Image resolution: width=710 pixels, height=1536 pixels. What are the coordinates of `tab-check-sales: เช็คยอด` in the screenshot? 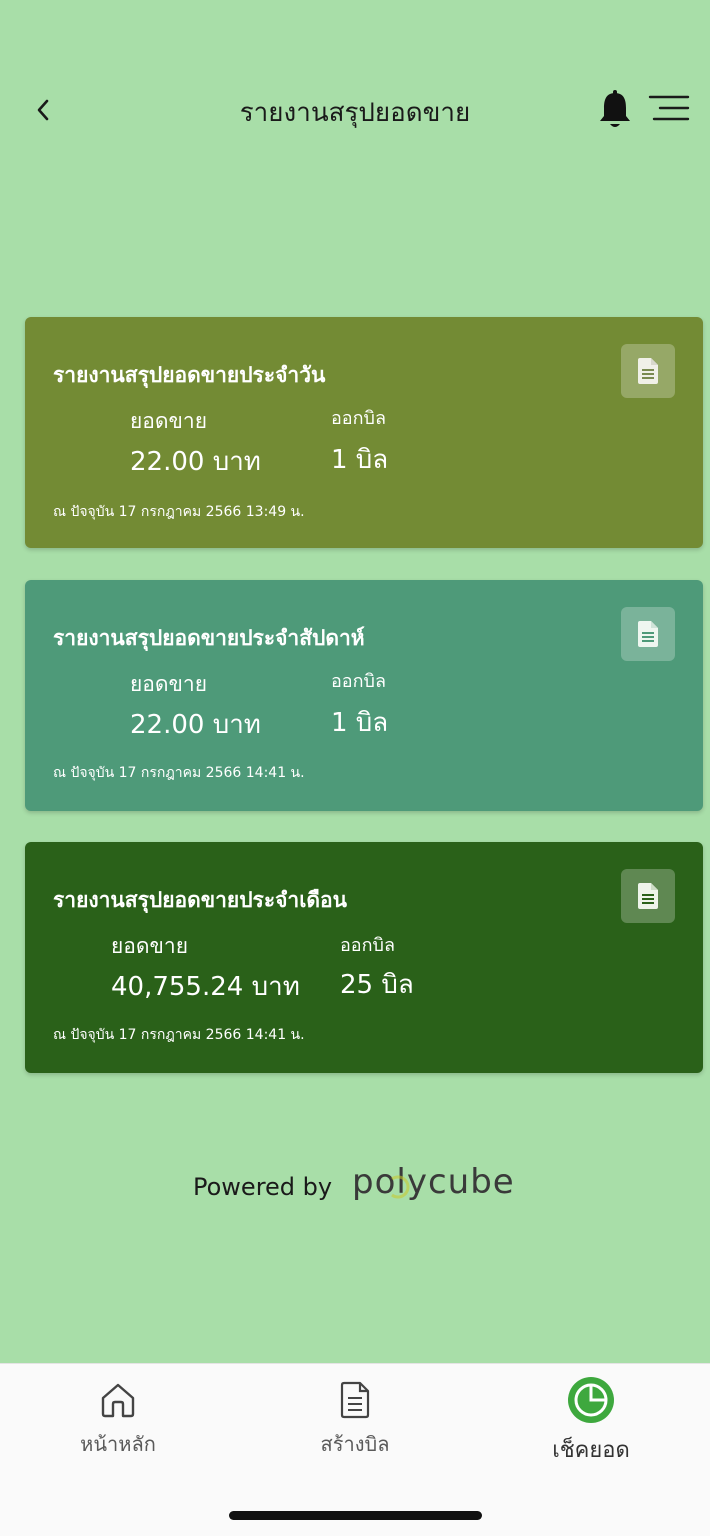 It's located at (591, 1421).